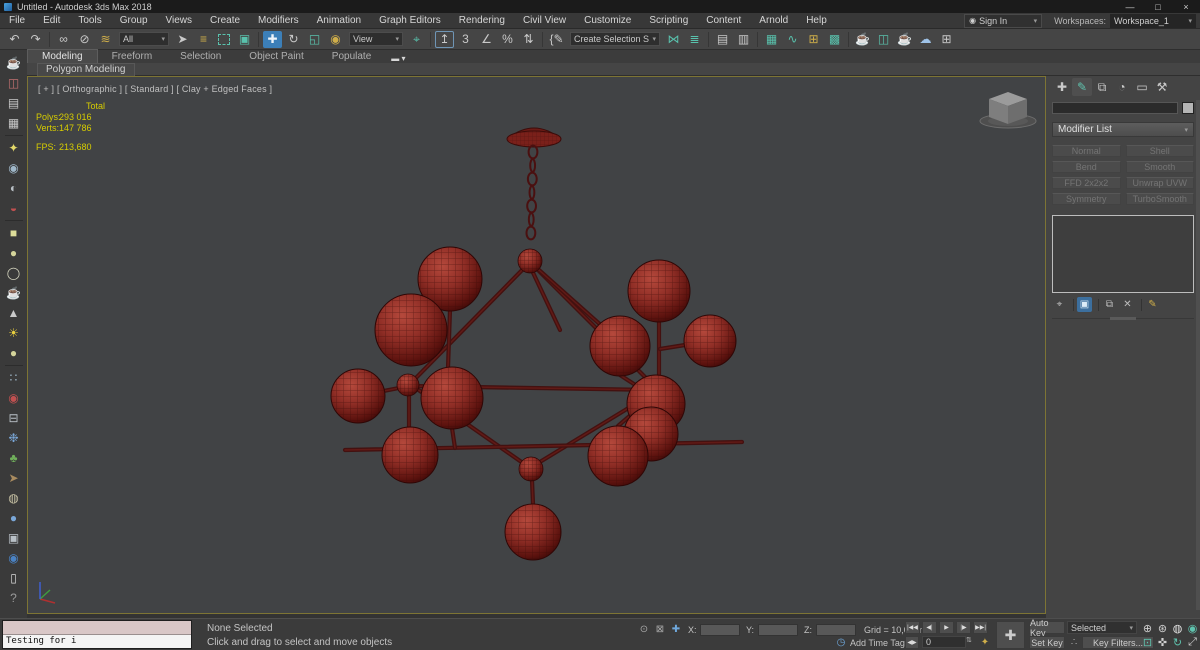 The width and height of the screenshot is (1200, 650). Describe the element at coordinates (722, 39) in the screenshot. I see `scene-explorer-toggle-icon: ▤` at that location.